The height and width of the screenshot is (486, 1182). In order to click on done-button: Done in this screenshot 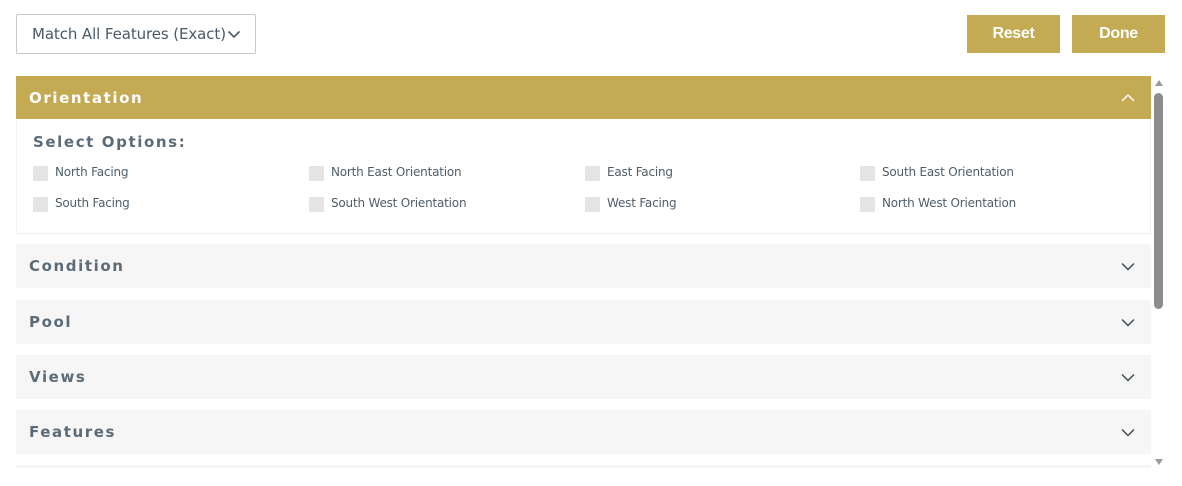, I will do `click(1118, 34)`.